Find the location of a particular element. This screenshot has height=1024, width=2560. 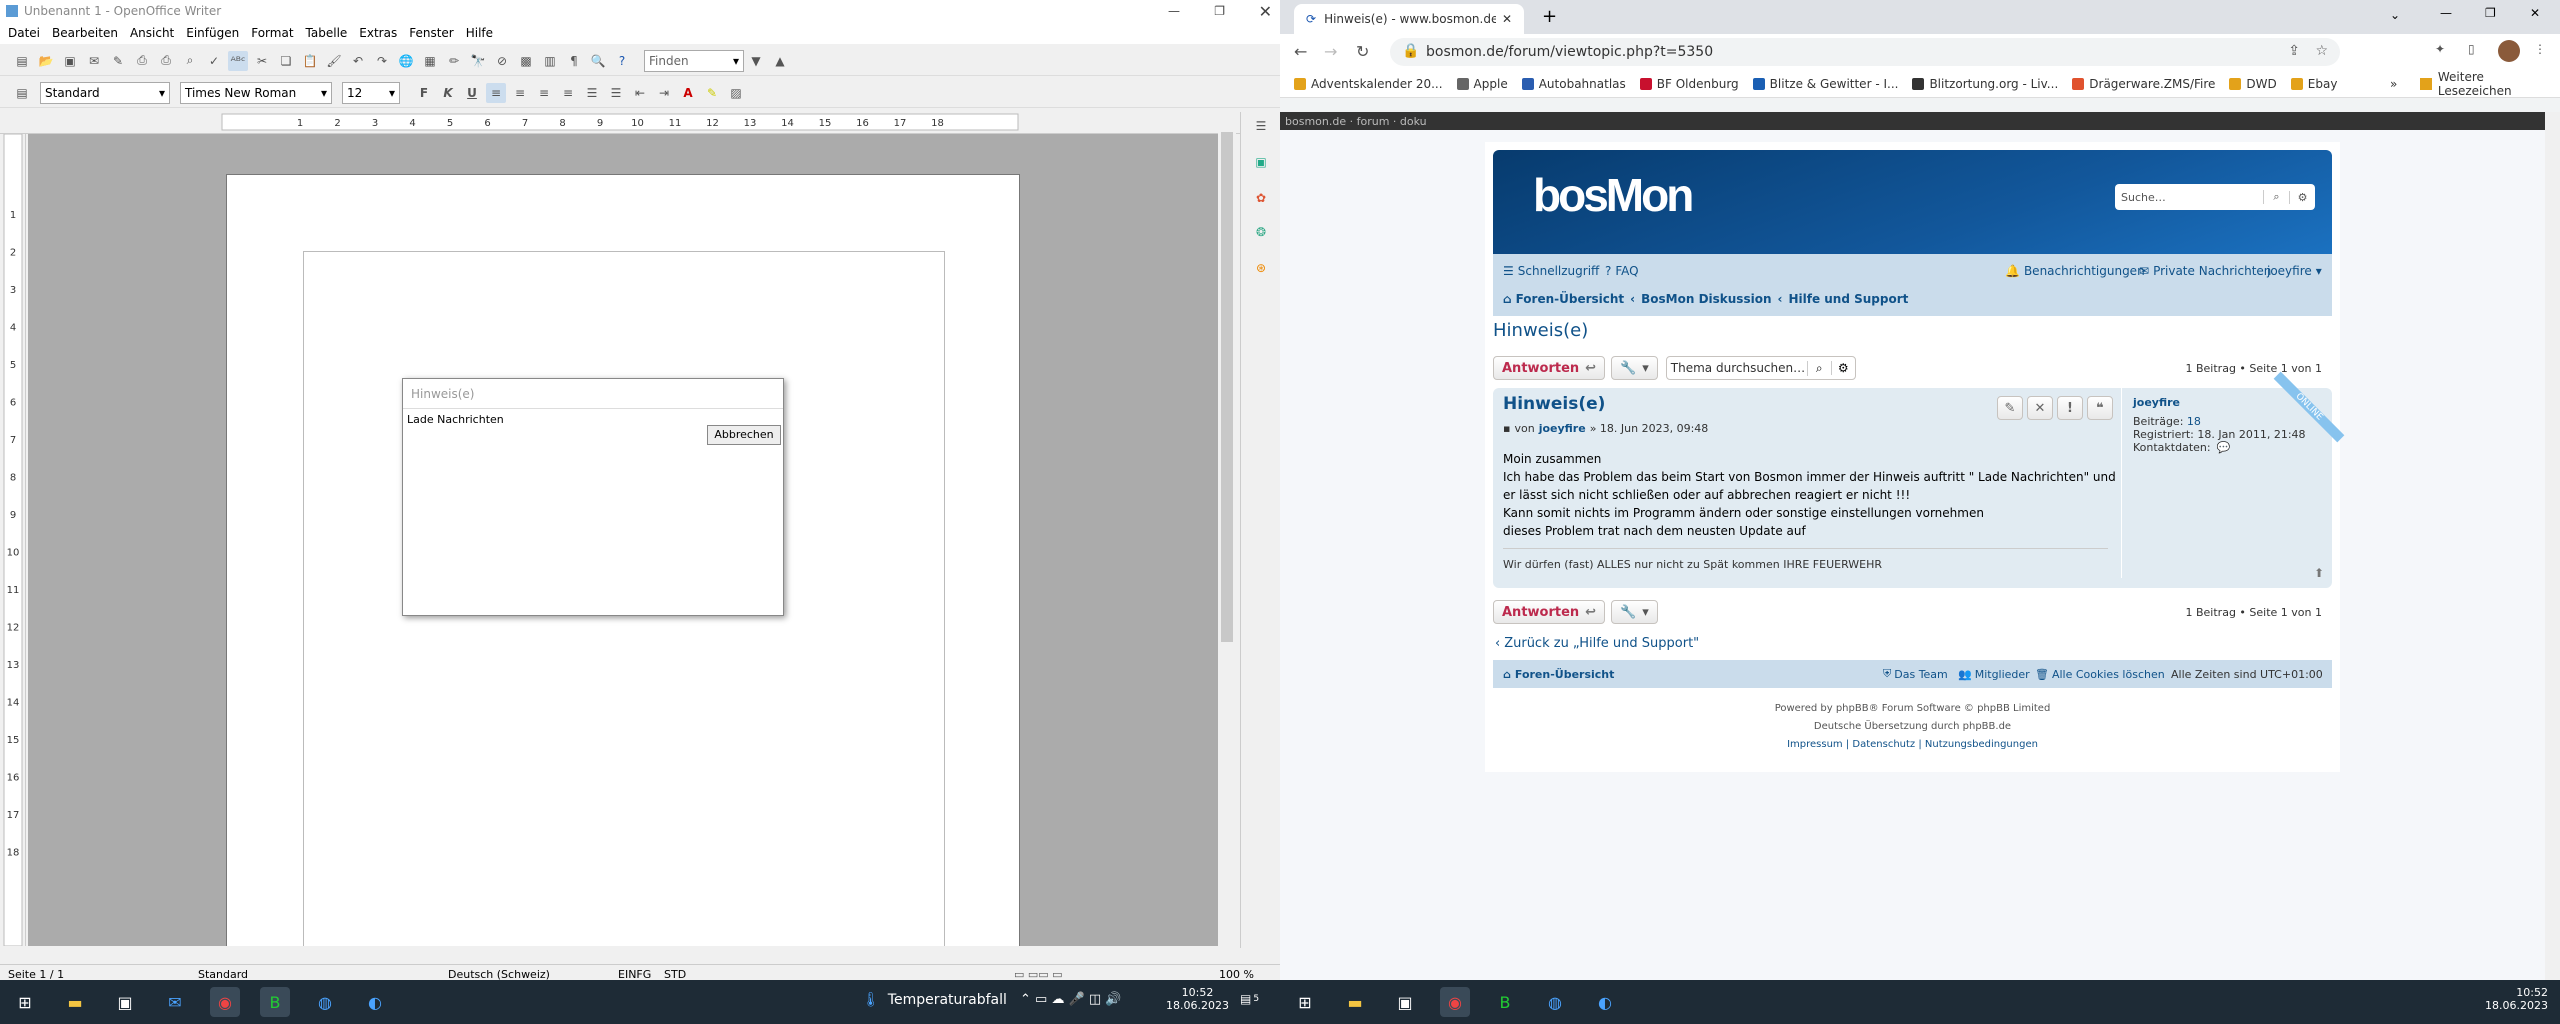

windows-start-icon: ⊞ is located at coordinates (25, 1002).